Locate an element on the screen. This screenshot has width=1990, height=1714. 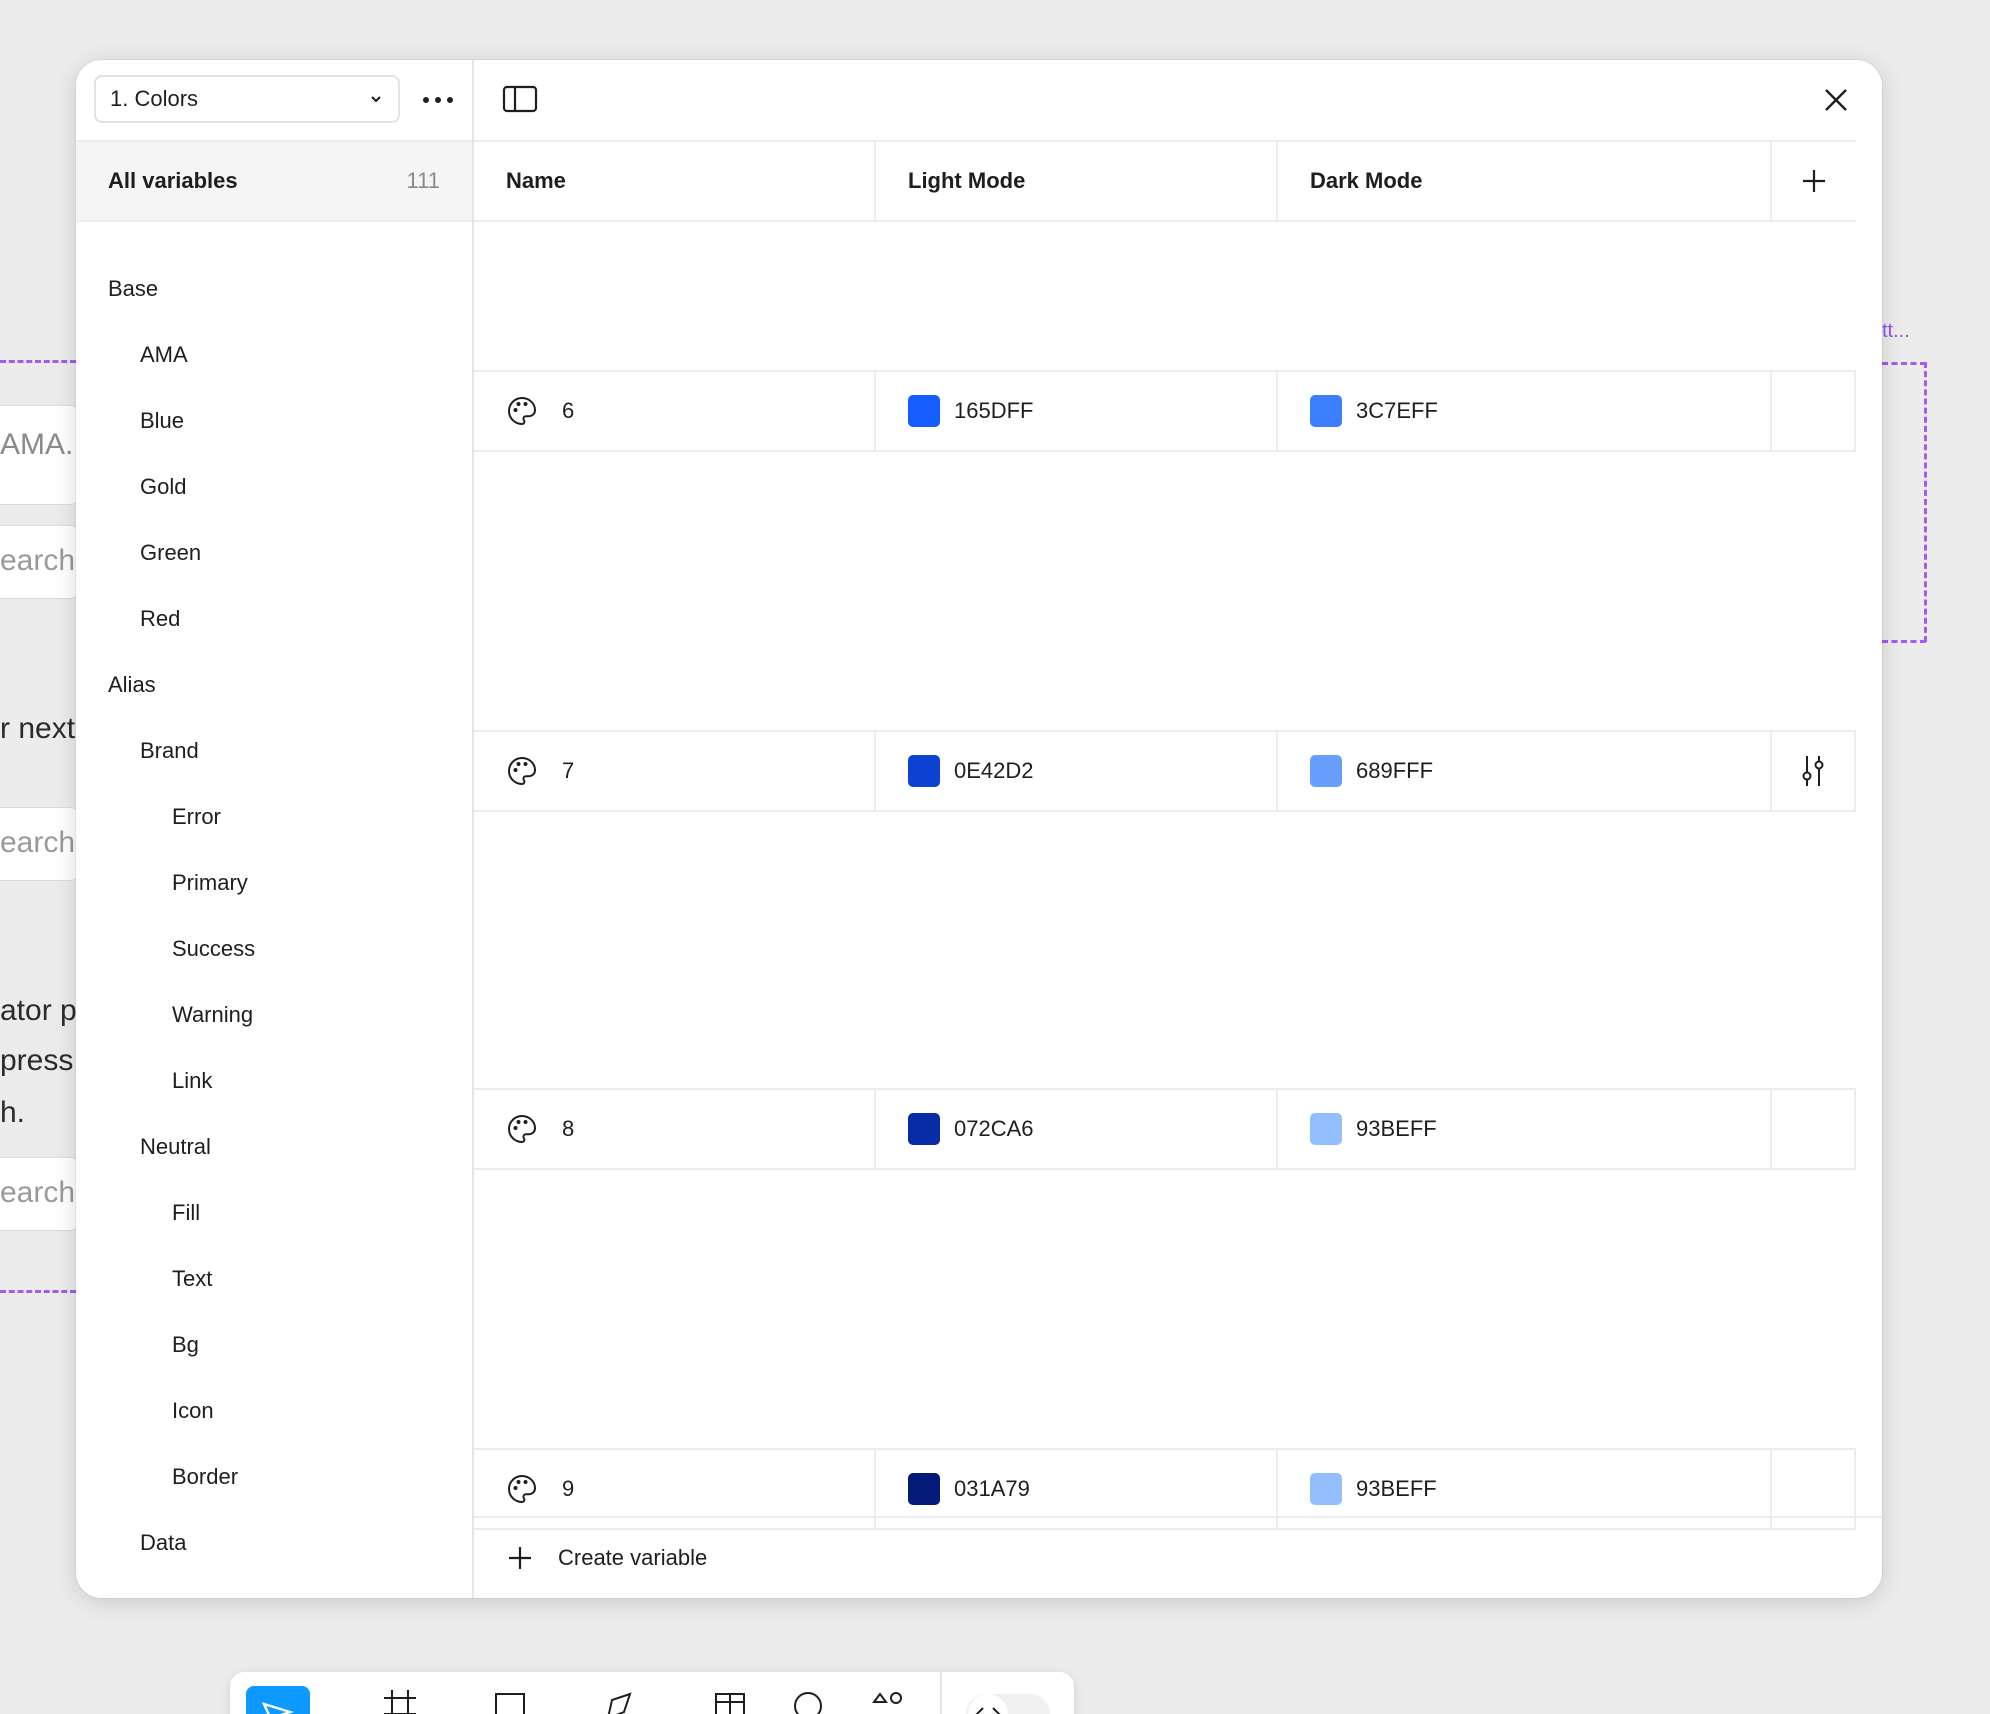
group-item-warning: Warning is located at coordinates (274, 1015).